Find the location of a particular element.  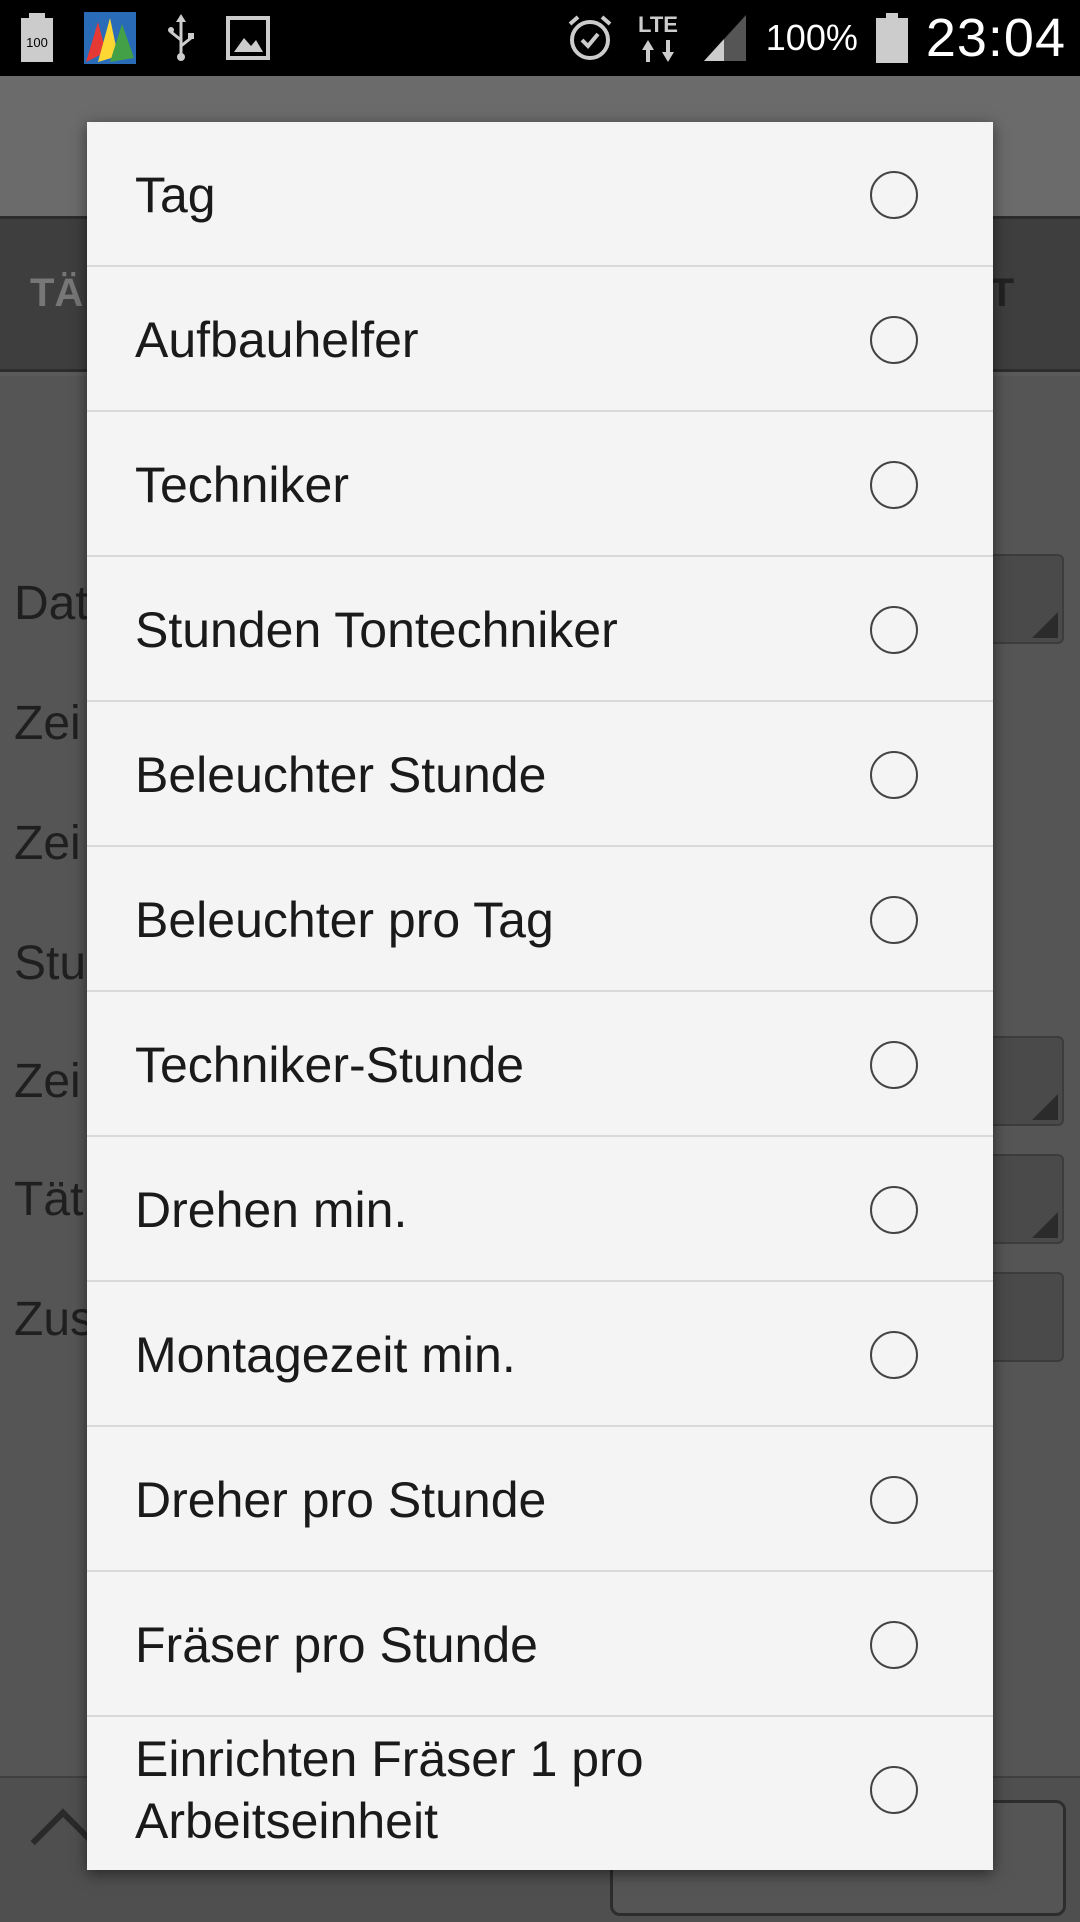

clock: 23:04 is located at coordinates (995, 38).